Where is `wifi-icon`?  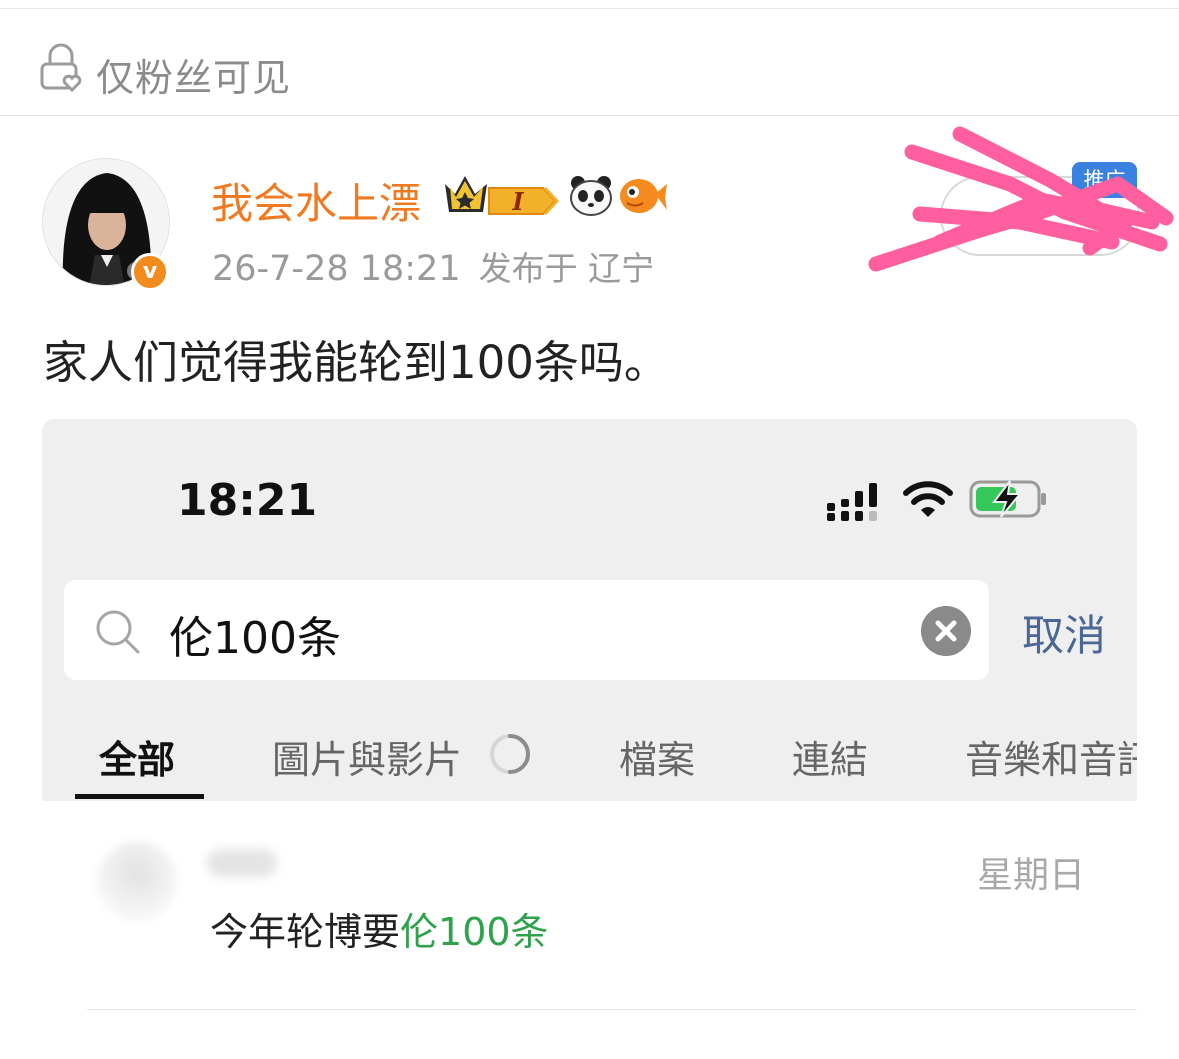 wifi-icon is located at coordinates (928, 499).